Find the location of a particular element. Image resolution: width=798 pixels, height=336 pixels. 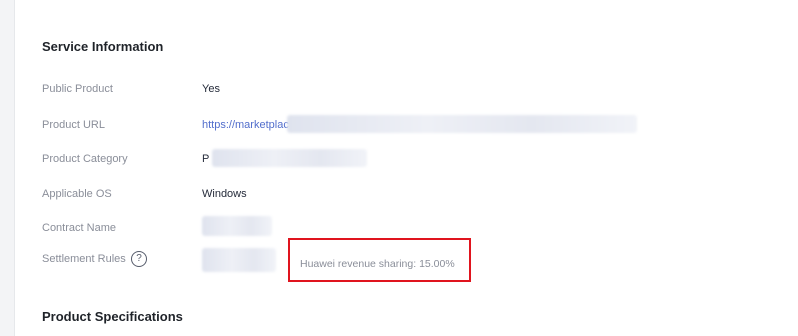

revenue-sharing-text: Huawei revenue sharing: 15.00% is located at coordinates (377, 264).